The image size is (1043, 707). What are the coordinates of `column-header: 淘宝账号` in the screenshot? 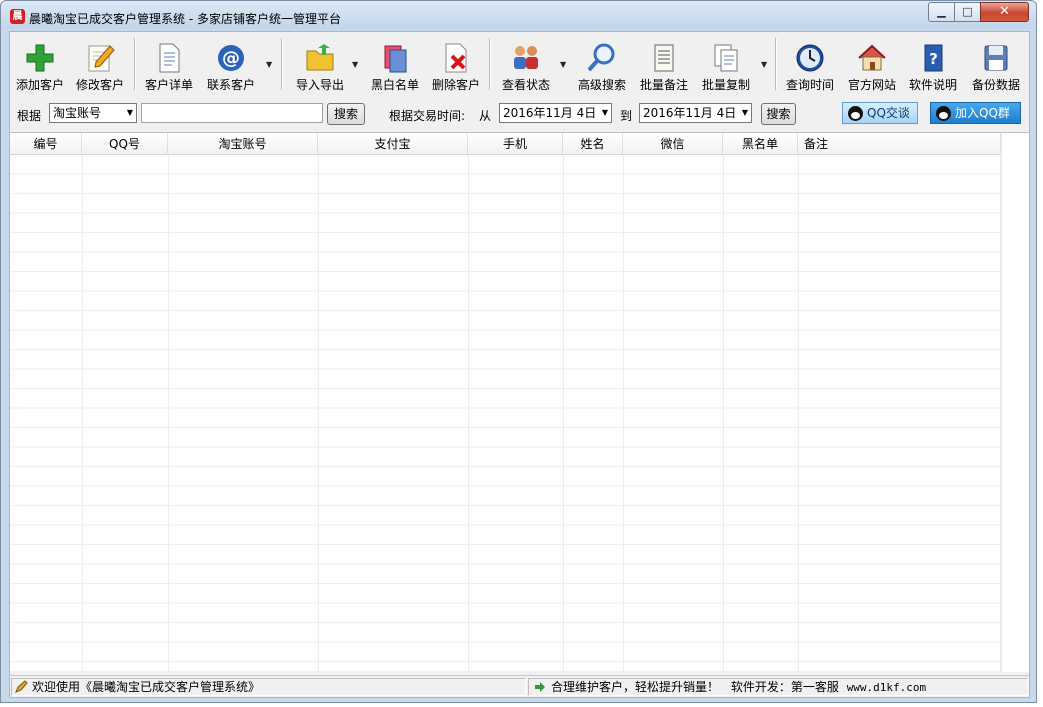 It's located at (243, 144).